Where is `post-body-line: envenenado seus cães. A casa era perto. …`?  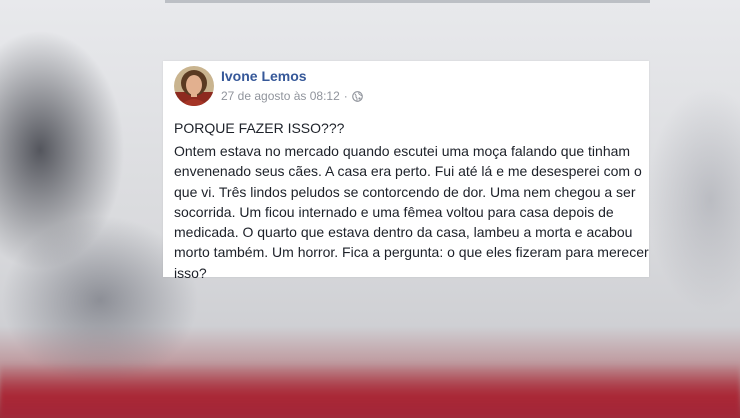 post-body-line: envenenado seus cães. A casa era perto. … is located at coordinates (408, 171).